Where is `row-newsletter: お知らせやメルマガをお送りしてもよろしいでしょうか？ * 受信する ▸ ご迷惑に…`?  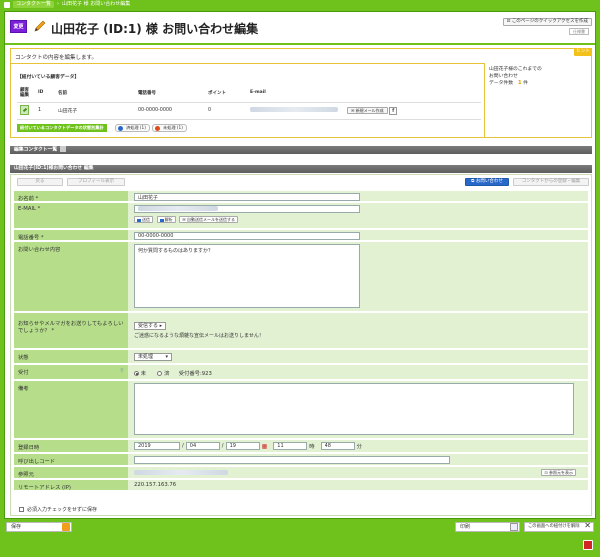 row-newsletter: お知らせやメルマガをお送りしてもよろしいでしょうか？ * 受信する ▸ ご迷惑に… is located at coordinates (301, 331).